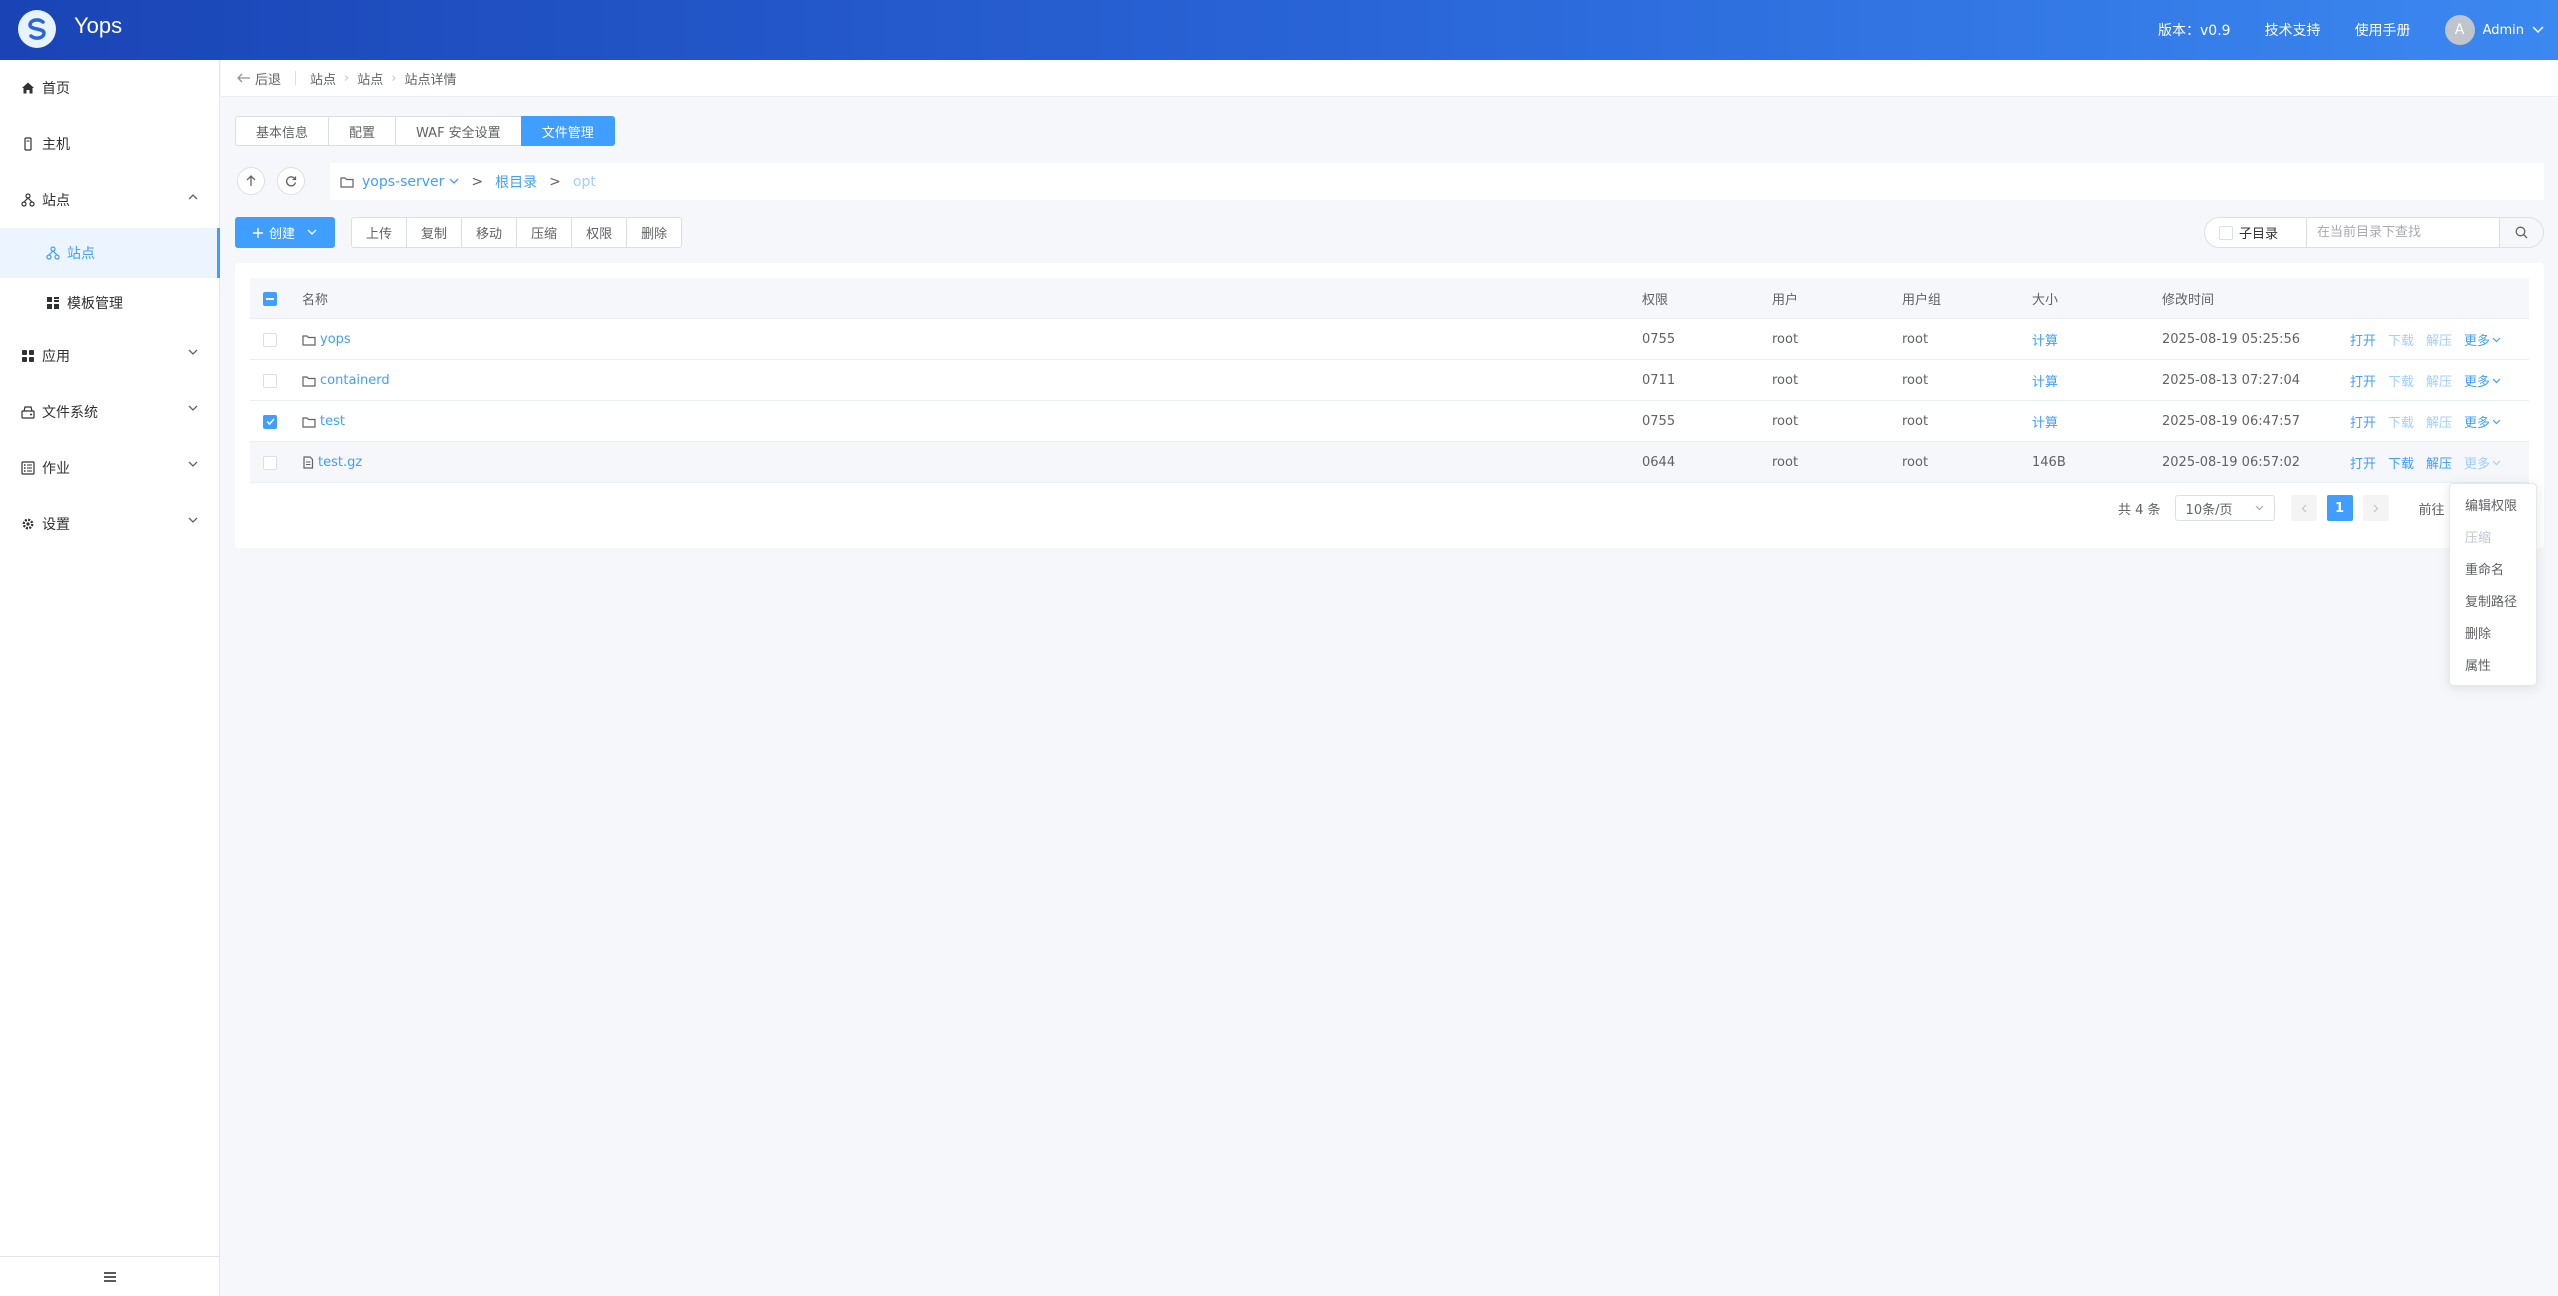 The width and height of the screenshot is (2558, 1296). I want to click on copy-button: 复制, so click(434, 232).